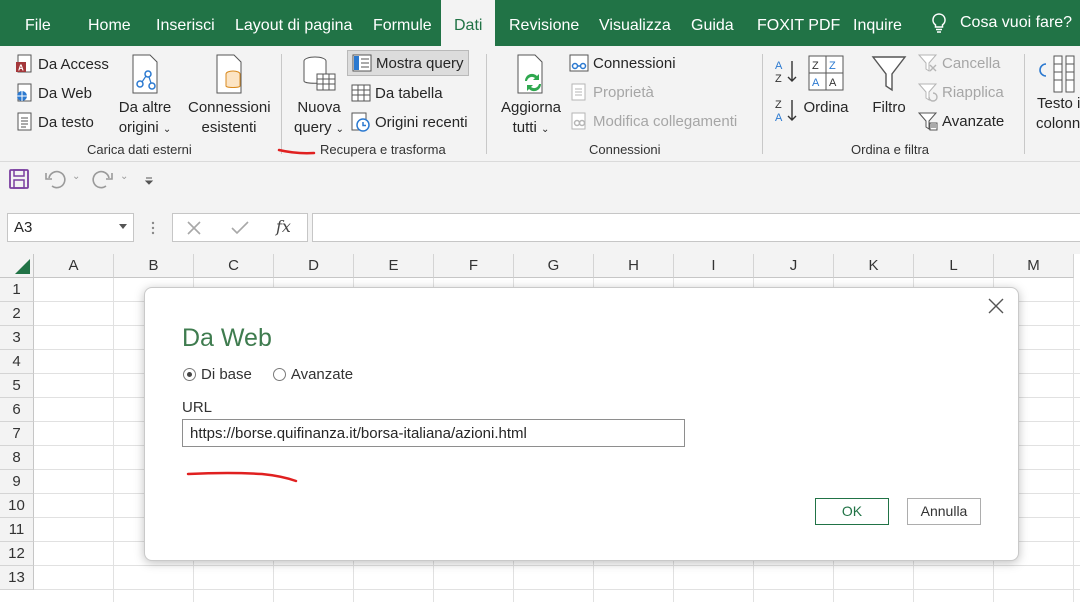 The image size is (1080, 602). What do you see at coordinates (17, 458) in the screenshot?
I see `row-header-8: 8` at bounding box center [17, 458].